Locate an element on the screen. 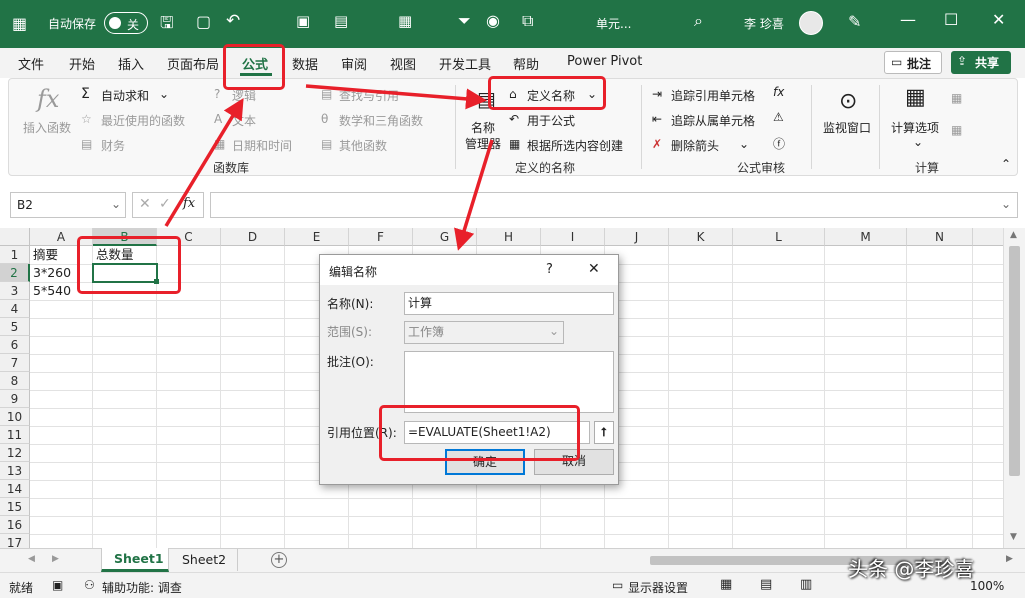  arrow-to-formulas-tab is located at coordinates (204, 162).